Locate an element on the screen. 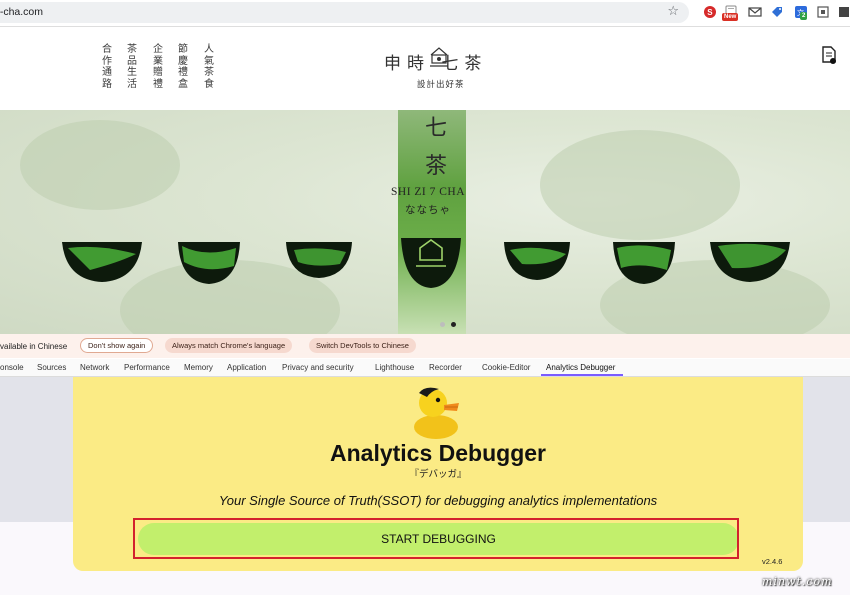 This screenshot has height=595, width=850. carousel-dot is located at coordinates (442, 324).